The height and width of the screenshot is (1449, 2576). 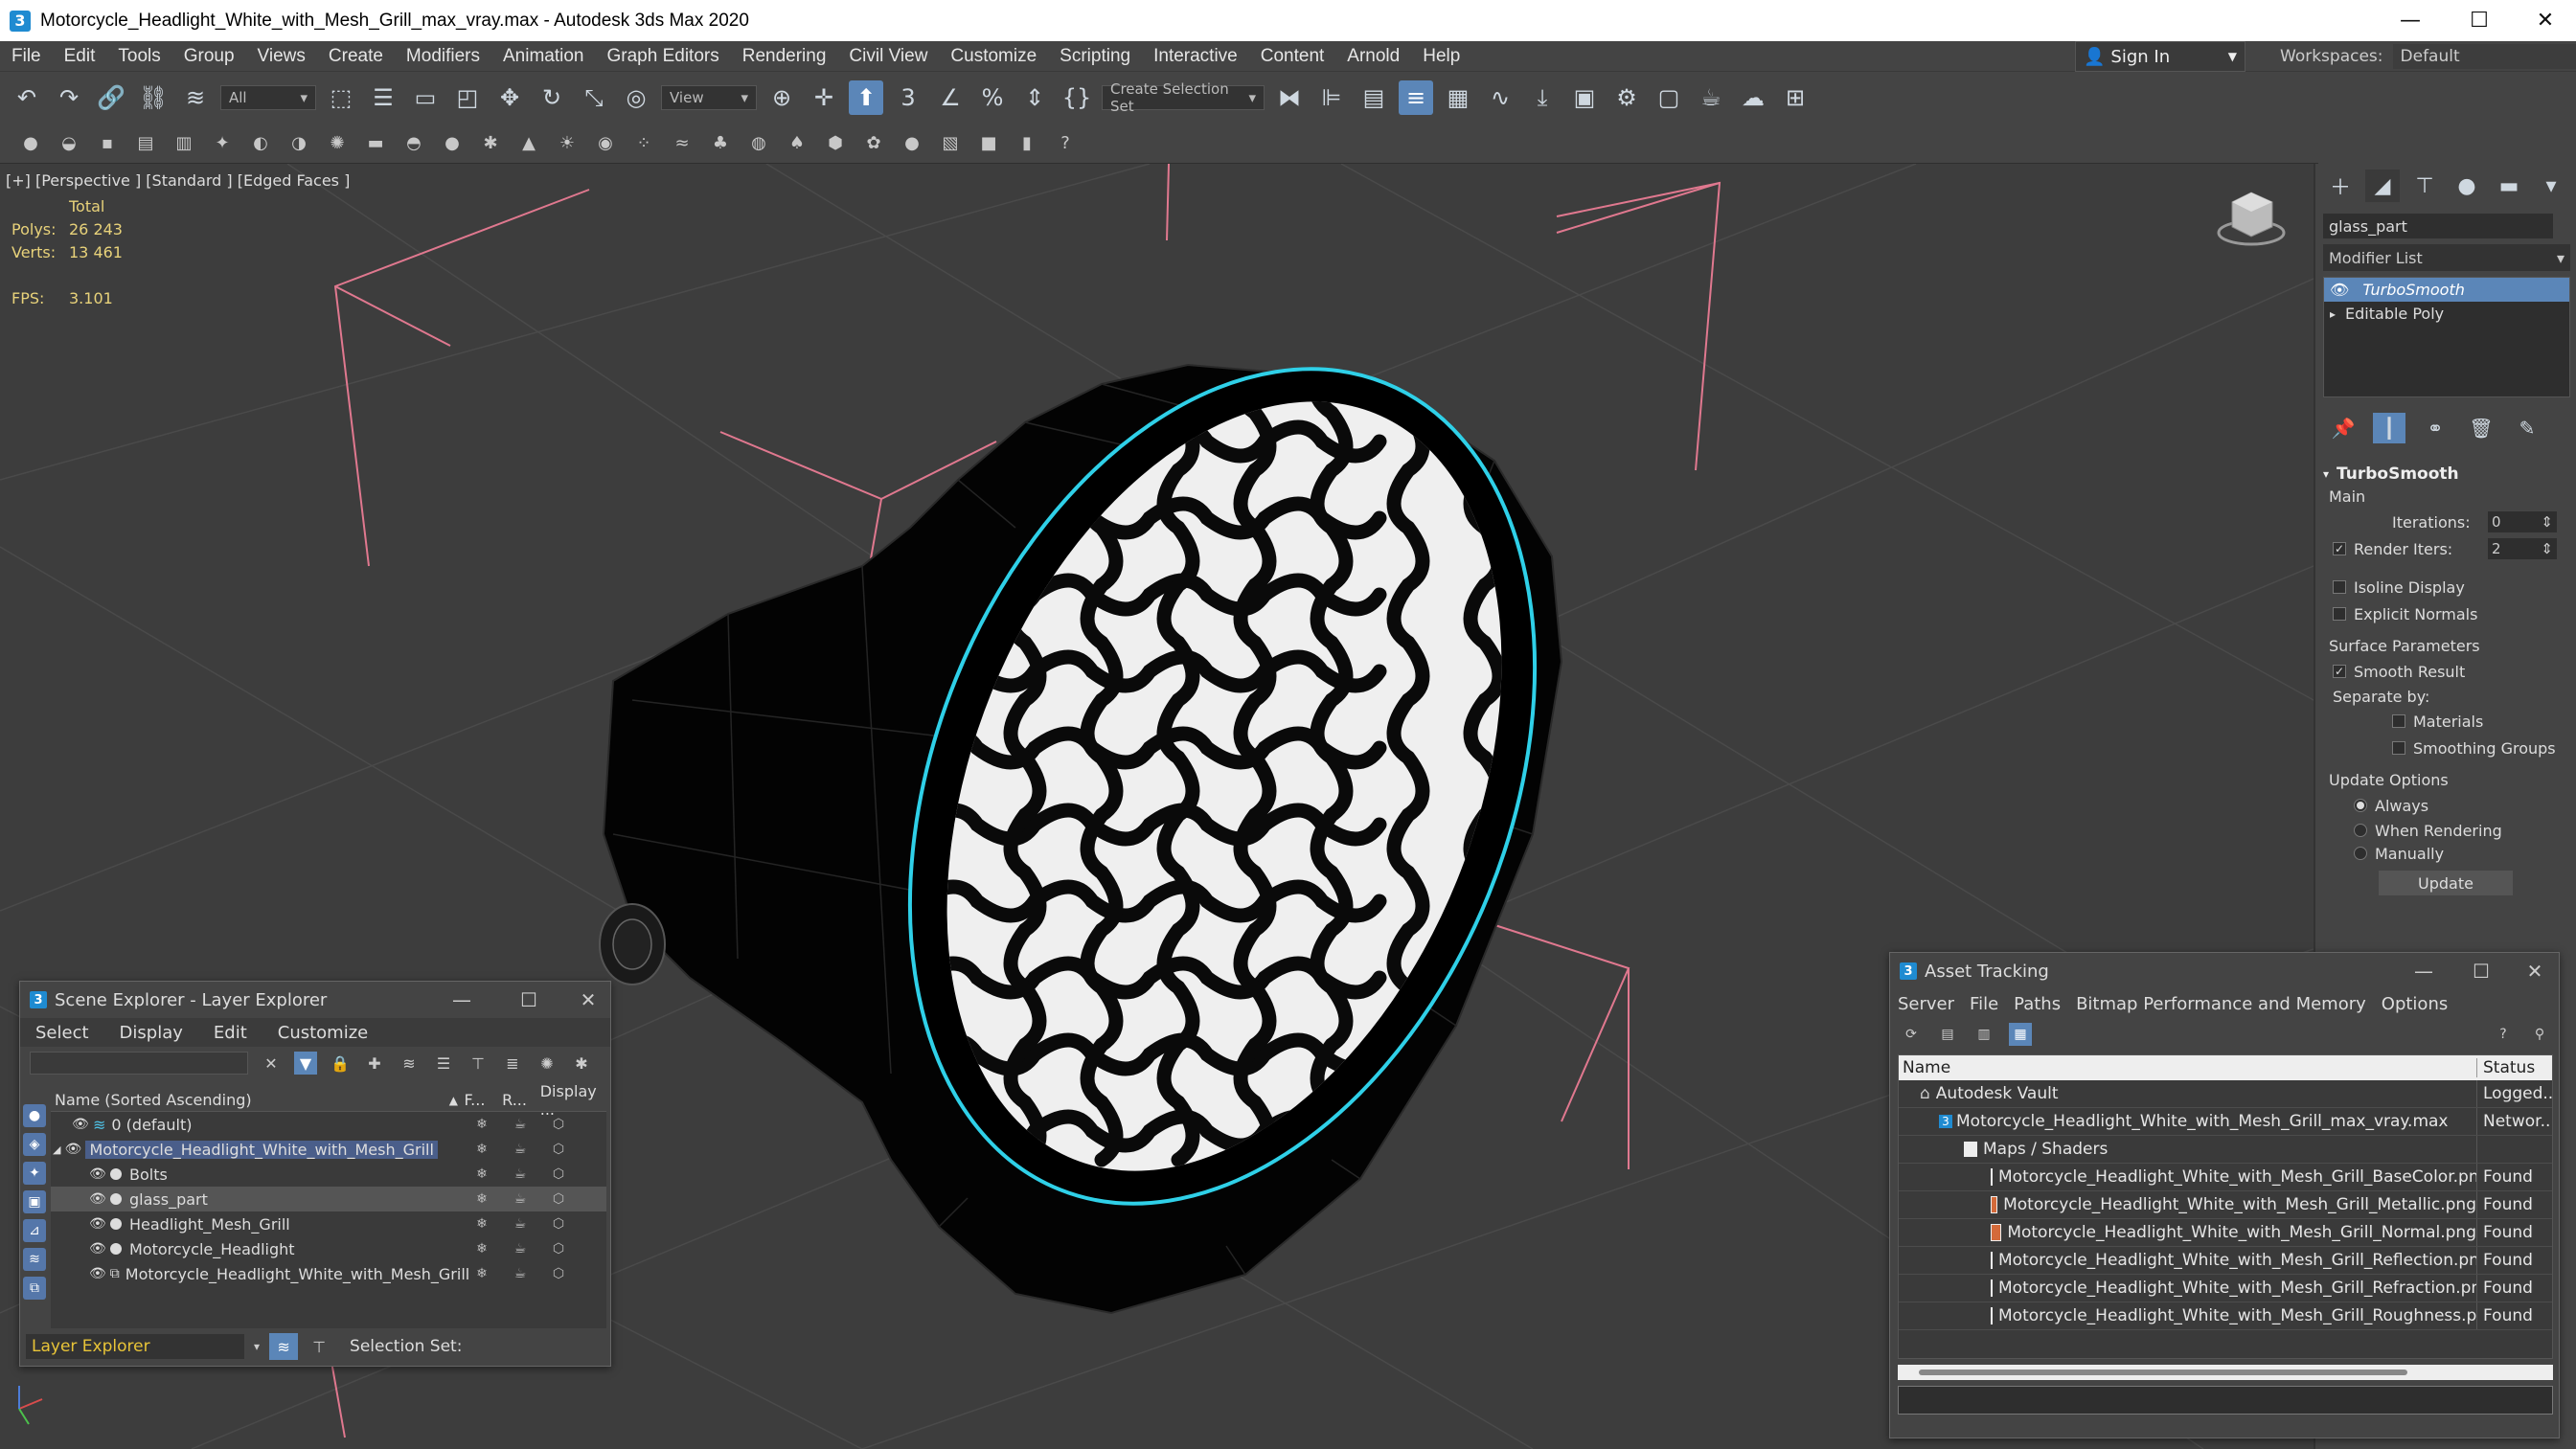 I want to click on edit-named-selection-icon: {}, so click(x=1077, y=97).